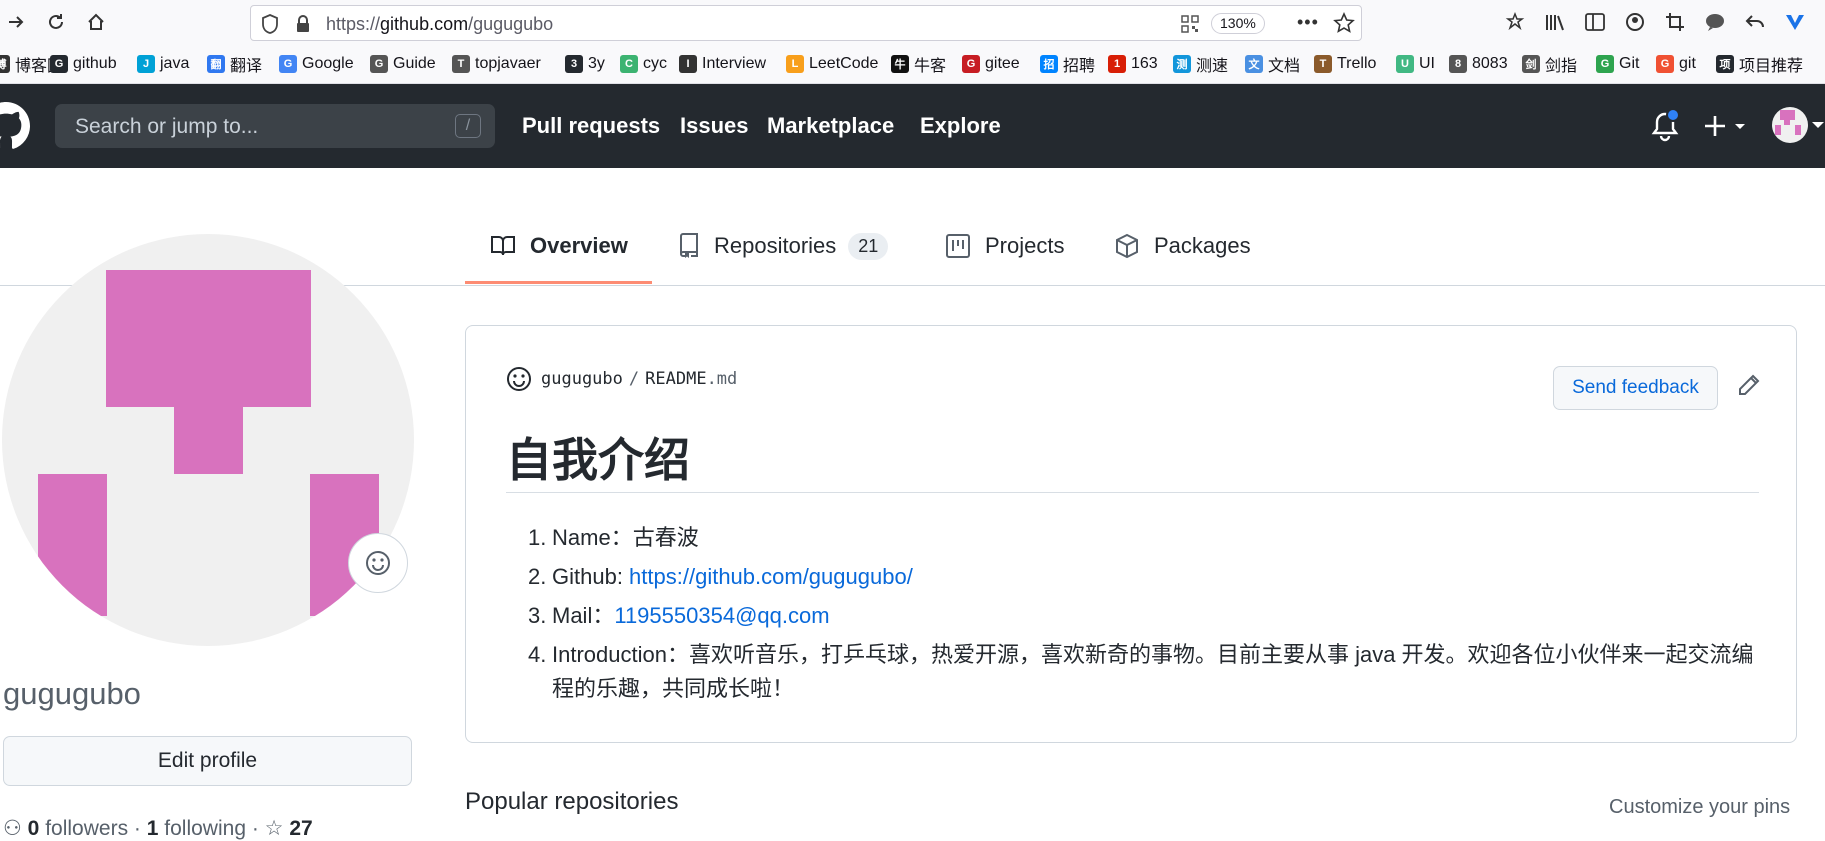  Describe the element at coordinates (270, 26) in the screenshot. I see `shield-icon` at that location.